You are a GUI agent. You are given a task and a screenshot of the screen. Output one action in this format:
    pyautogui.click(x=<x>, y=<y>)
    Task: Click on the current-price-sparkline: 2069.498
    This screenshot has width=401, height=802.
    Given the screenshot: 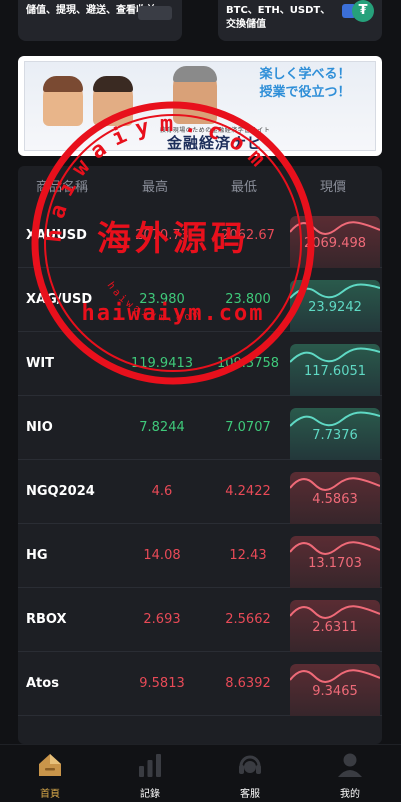 What is the action you would take?
    pyautogui.click(x=335, y=242)
    